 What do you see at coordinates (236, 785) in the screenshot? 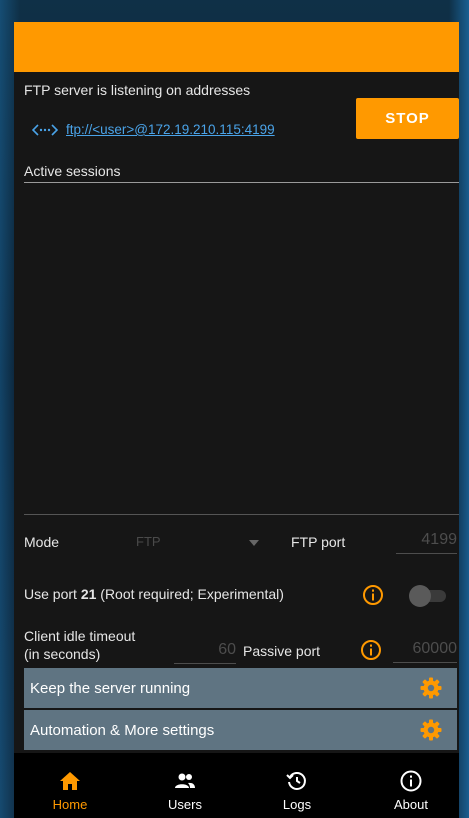
I see `bottom-navigation: Home Users Logs About` at bounding box center [236, 785].